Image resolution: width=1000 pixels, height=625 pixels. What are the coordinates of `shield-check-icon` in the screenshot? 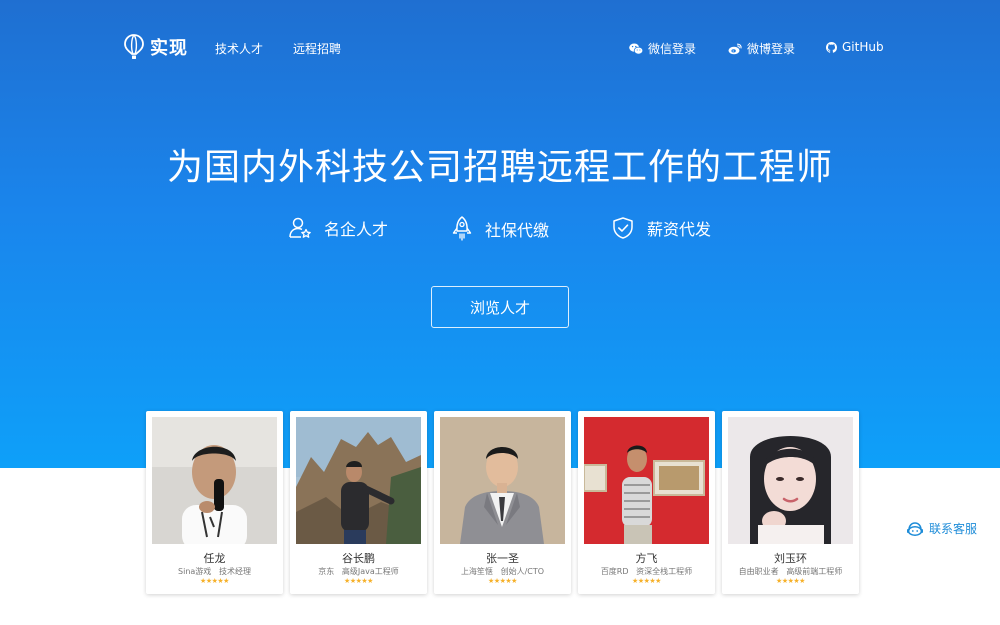 It's located at (623, 228).